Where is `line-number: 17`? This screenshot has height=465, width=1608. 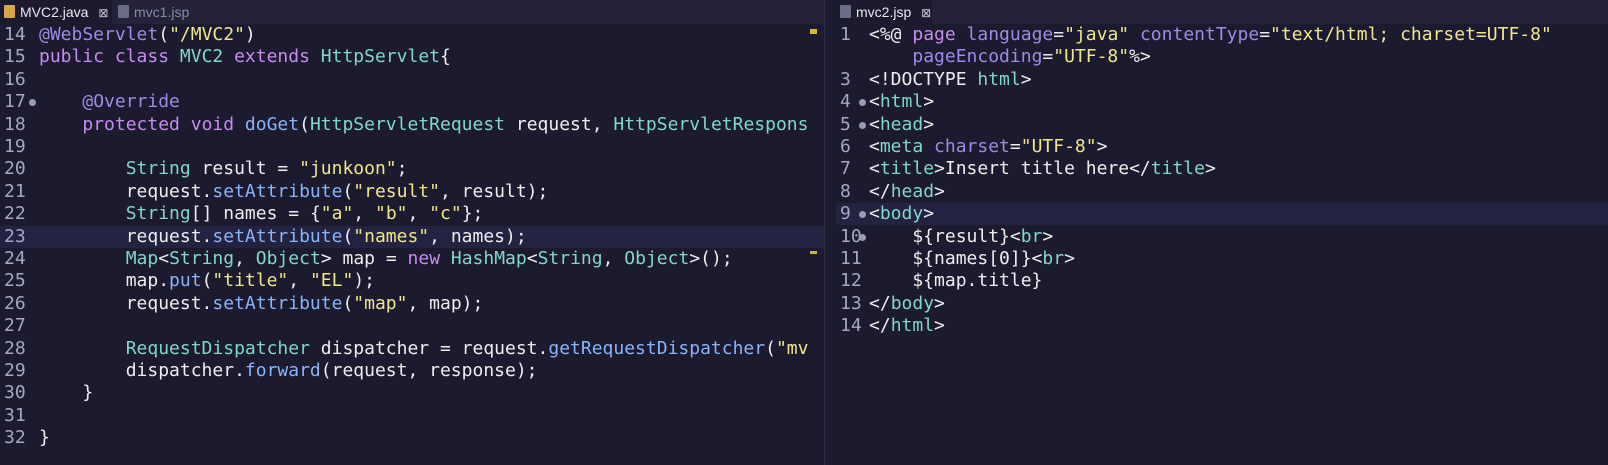
line-number: 17 is located at coordinates (15, 102).